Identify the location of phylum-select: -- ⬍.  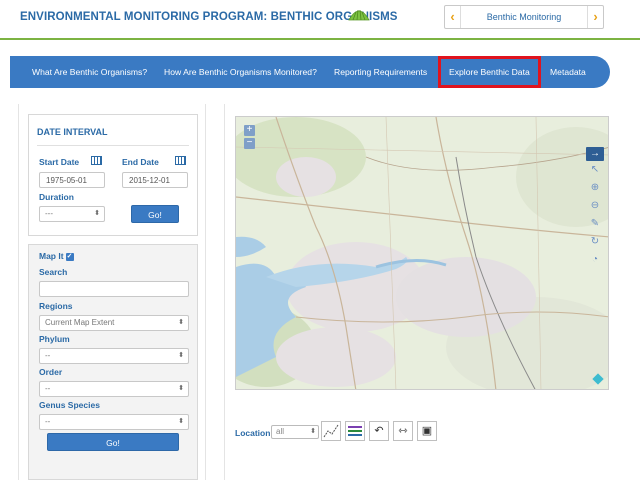
(114, 356).